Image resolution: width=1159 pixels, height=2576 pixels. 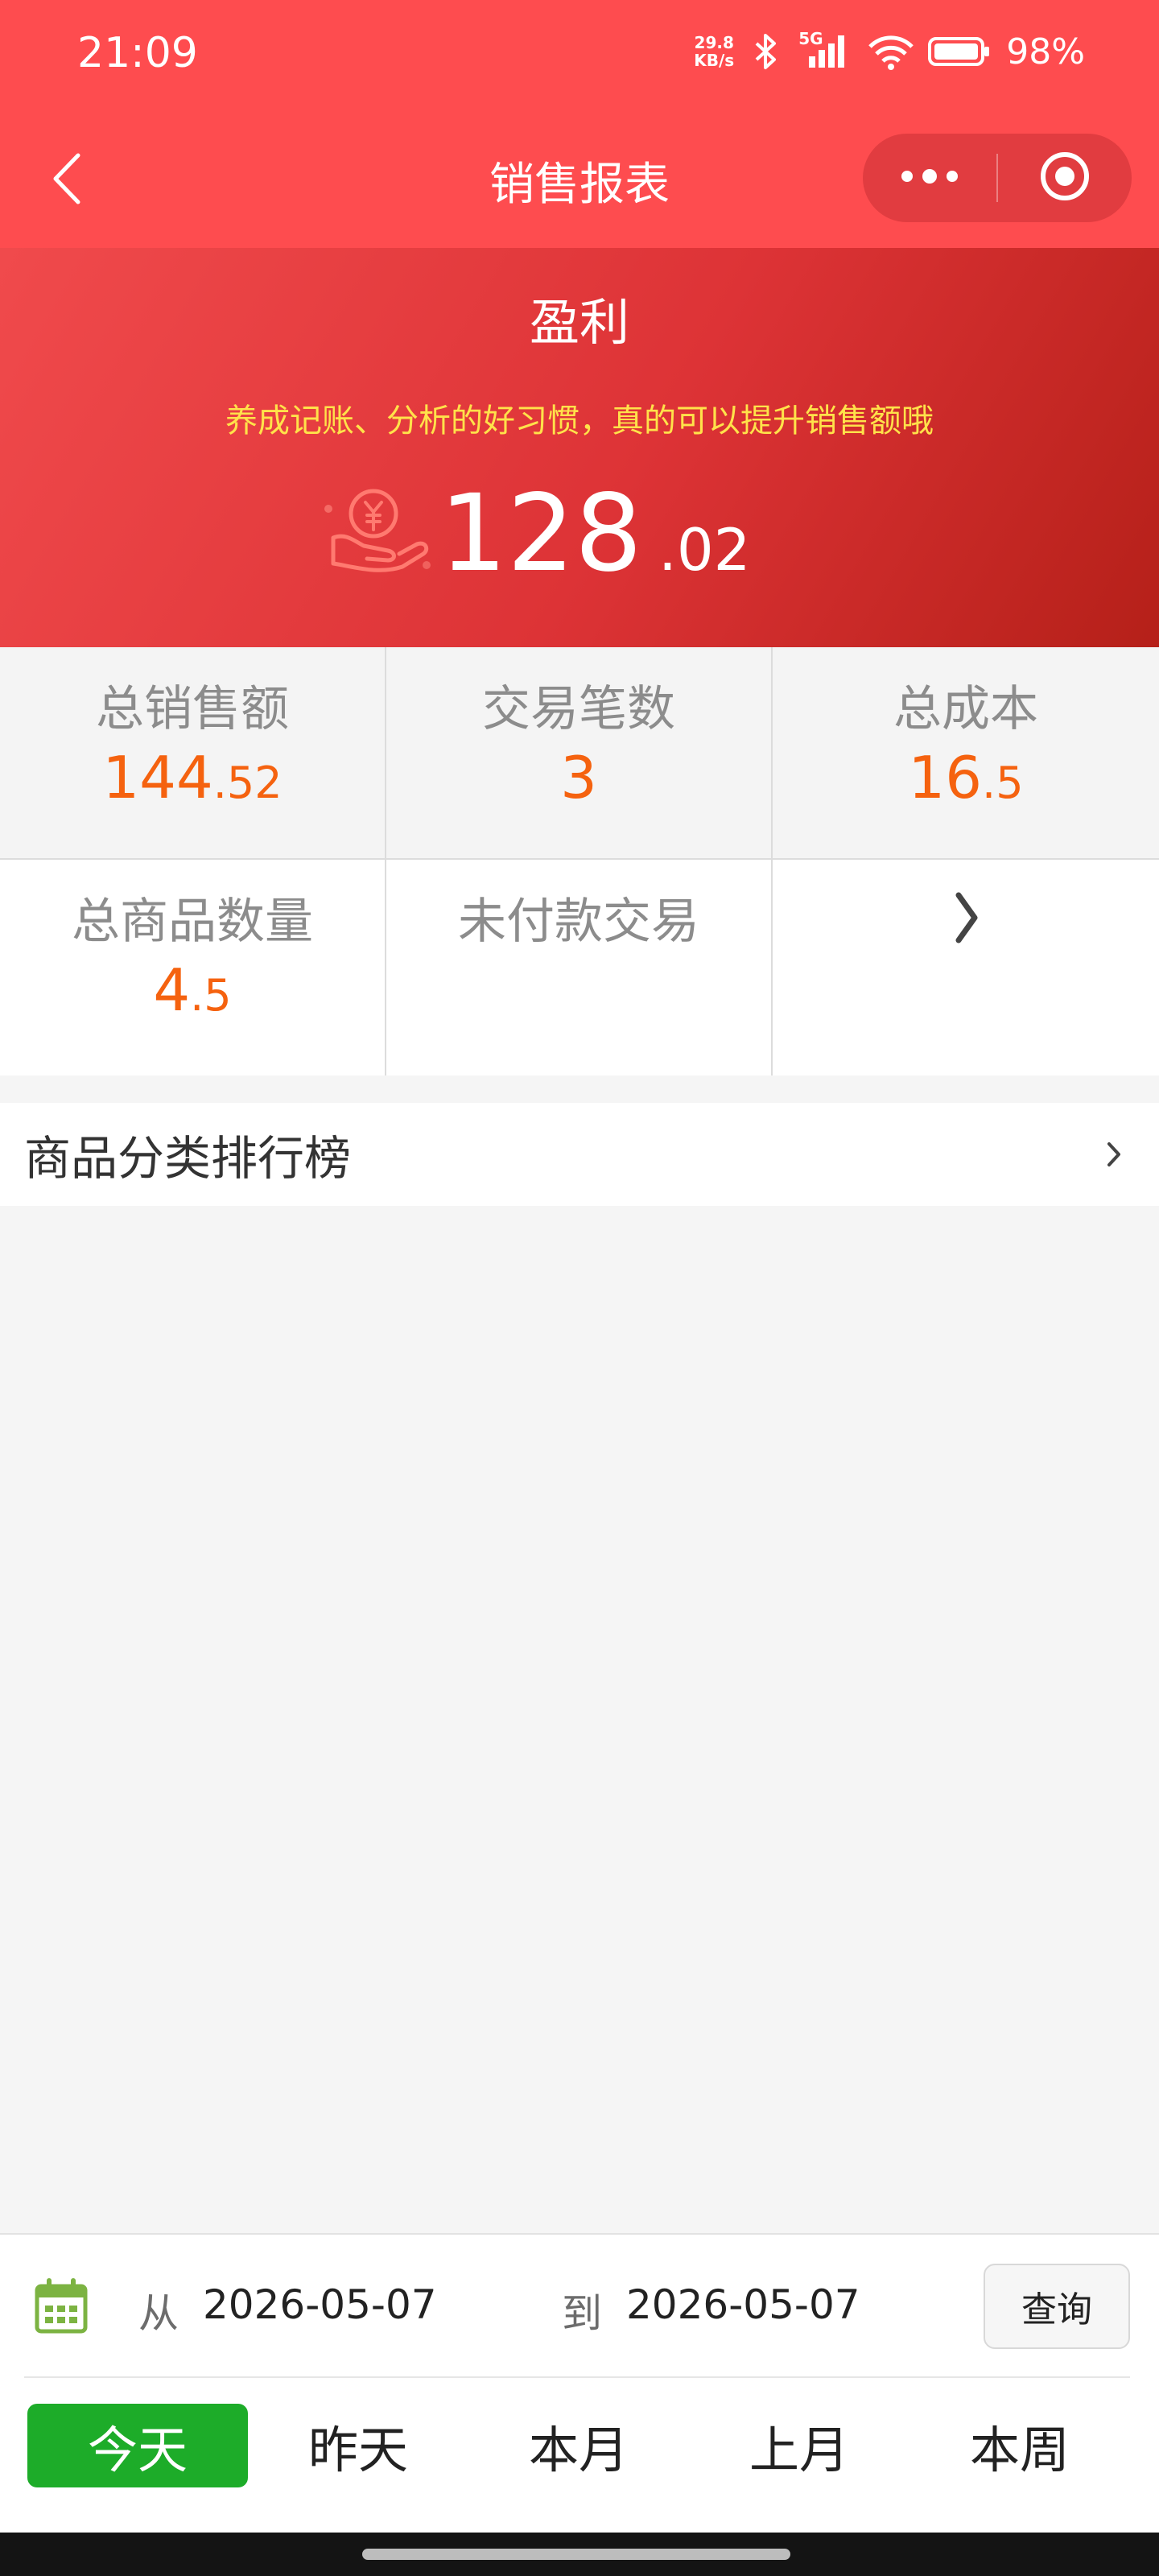 I want to click on category-ranking-row: 商品分类排行榜, so click(x=579, y=1154).